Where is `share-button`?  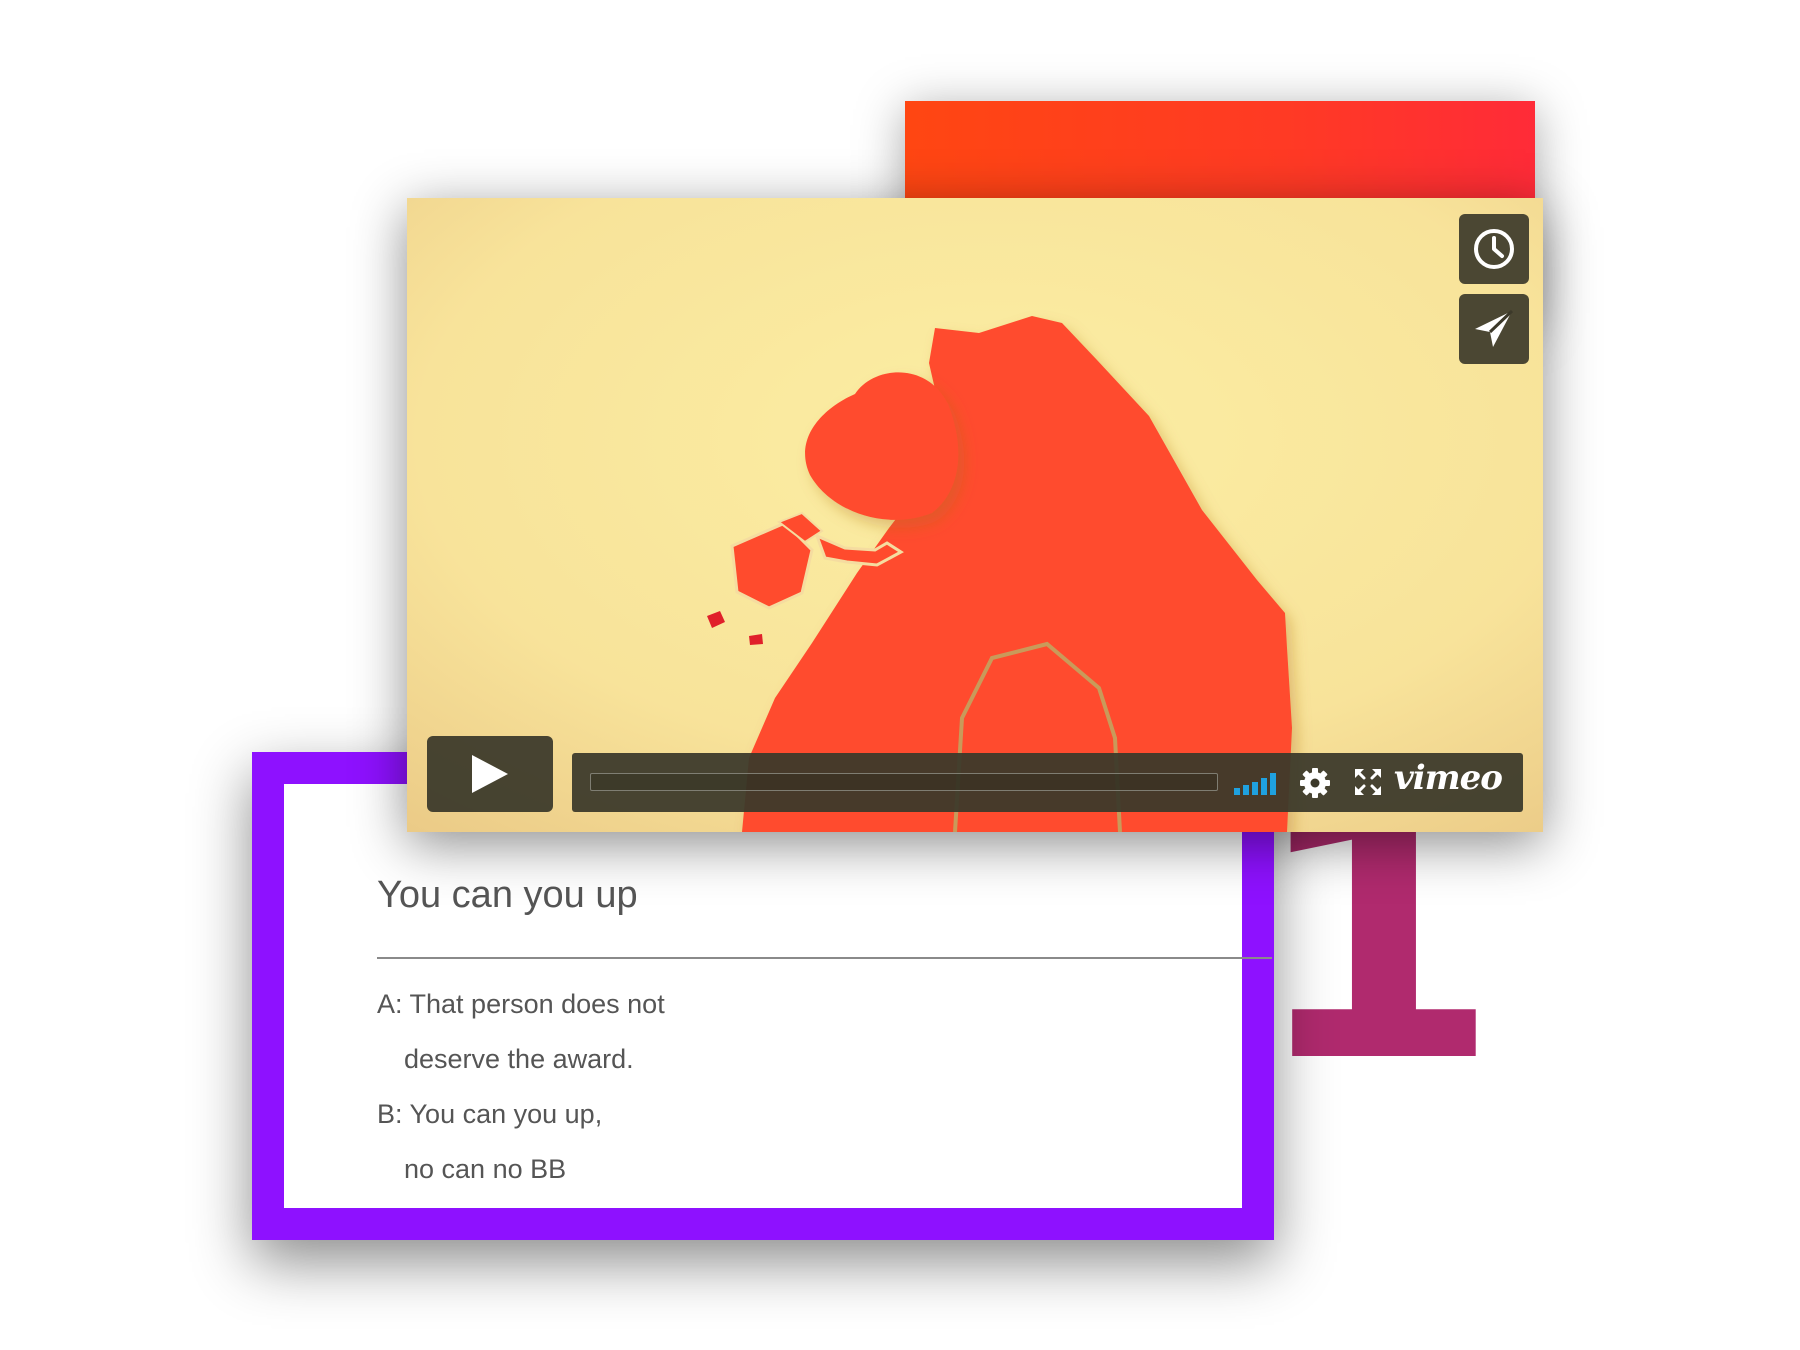 share-button is located at coordinates (1494, 329).